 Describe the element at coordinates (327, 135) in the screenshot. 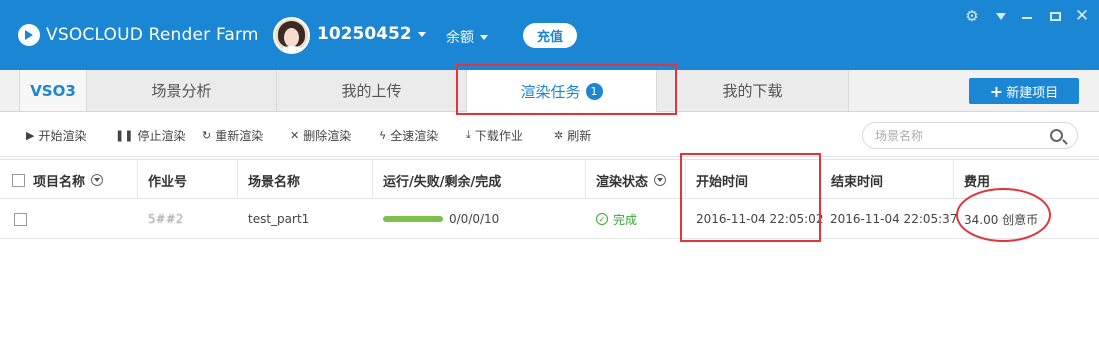

I see `delete-render-label: 删除渲染` at that location.